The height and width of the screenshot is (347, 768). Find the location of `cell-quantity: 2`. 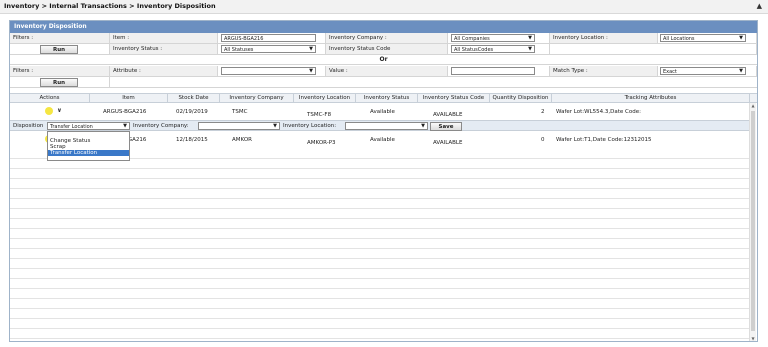

cell-quantity: 2 is located at coordinates (543, 112).